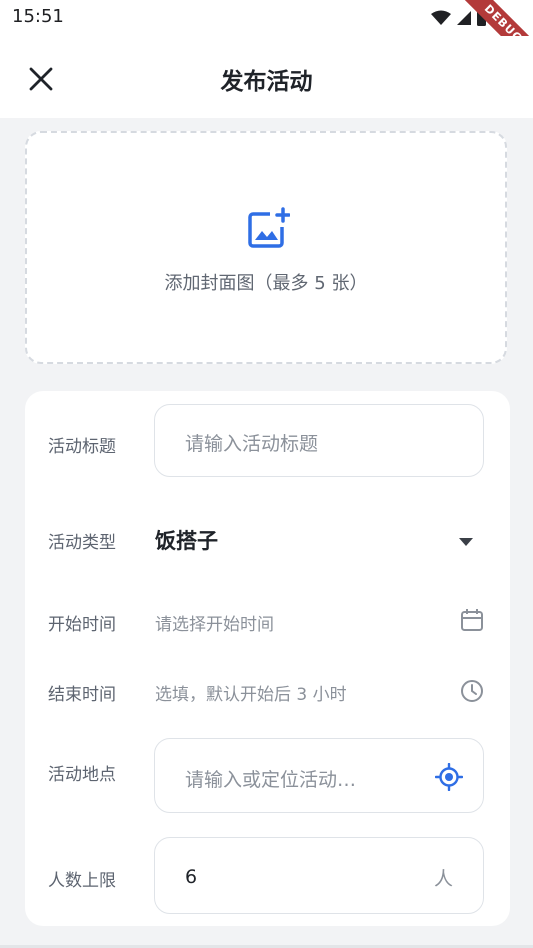 The image size is (533, 948). Describe the element at coordinates (82, 543) in the screenshot. I see `type-label: 活动类型` at that location.